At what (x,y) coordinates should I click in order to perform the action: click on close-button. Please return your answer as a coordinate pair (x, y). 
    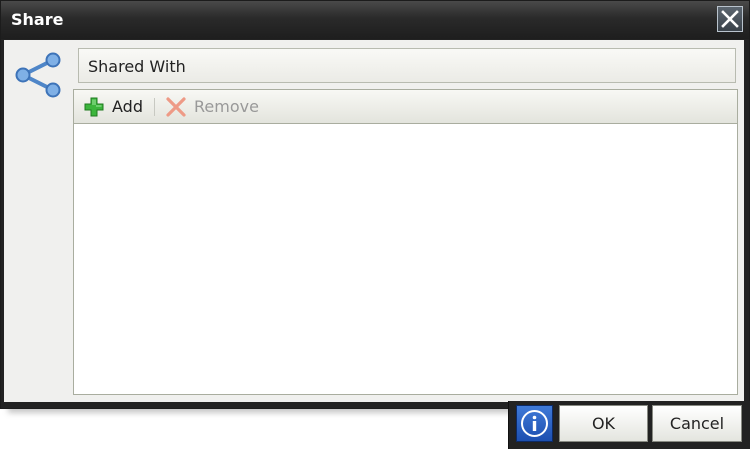
    Looking at the image, I should click on (730, 19).